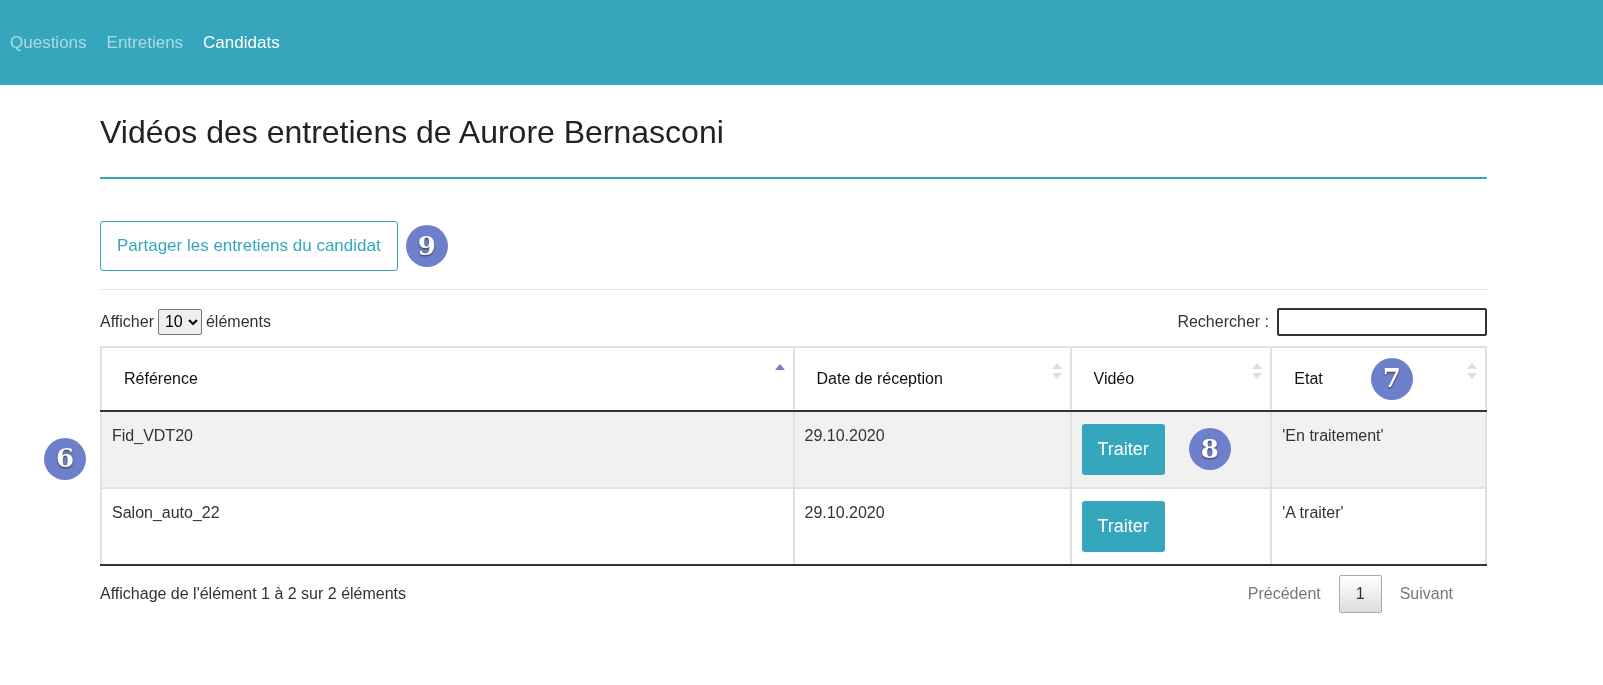 The image size is (1603, 685). I want to click on length-label: Afficher, so click(127, 321).